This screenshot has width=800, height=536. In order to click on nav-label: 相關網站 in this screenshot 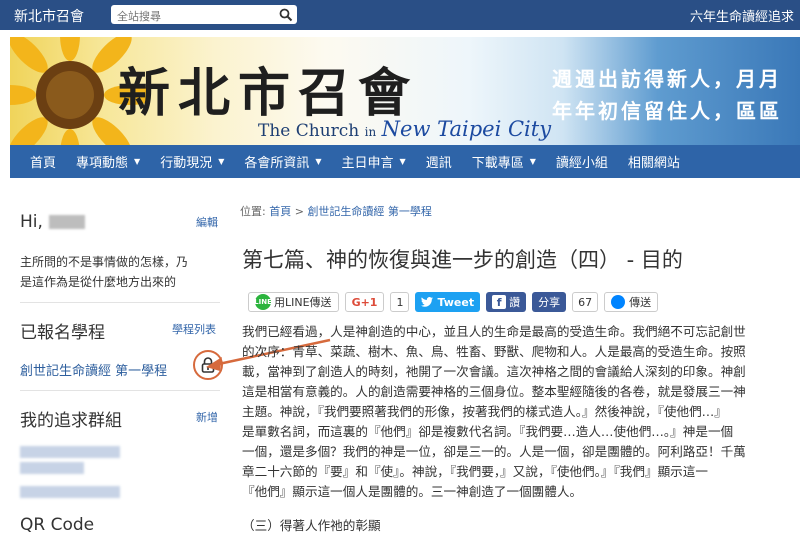, I will do `click(653, 163)`.